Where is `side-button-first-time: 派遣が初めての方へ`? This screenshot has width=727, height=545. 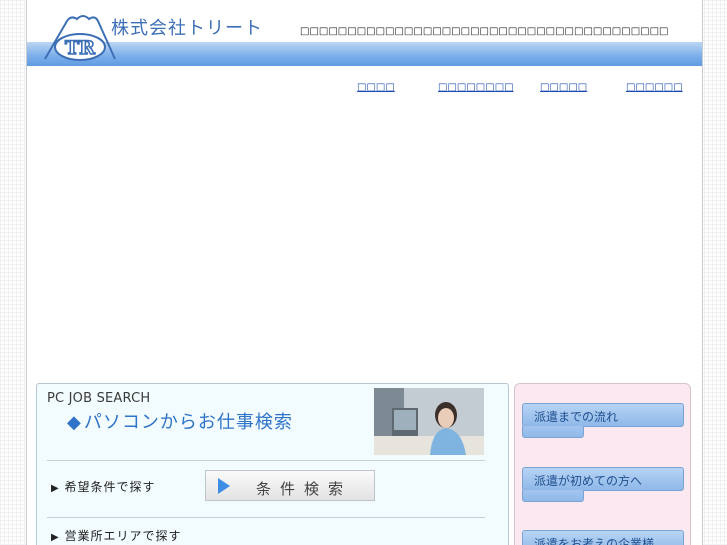
side-button-first-time: 派遣が初めての方へ is located at coordinates (603, 484).